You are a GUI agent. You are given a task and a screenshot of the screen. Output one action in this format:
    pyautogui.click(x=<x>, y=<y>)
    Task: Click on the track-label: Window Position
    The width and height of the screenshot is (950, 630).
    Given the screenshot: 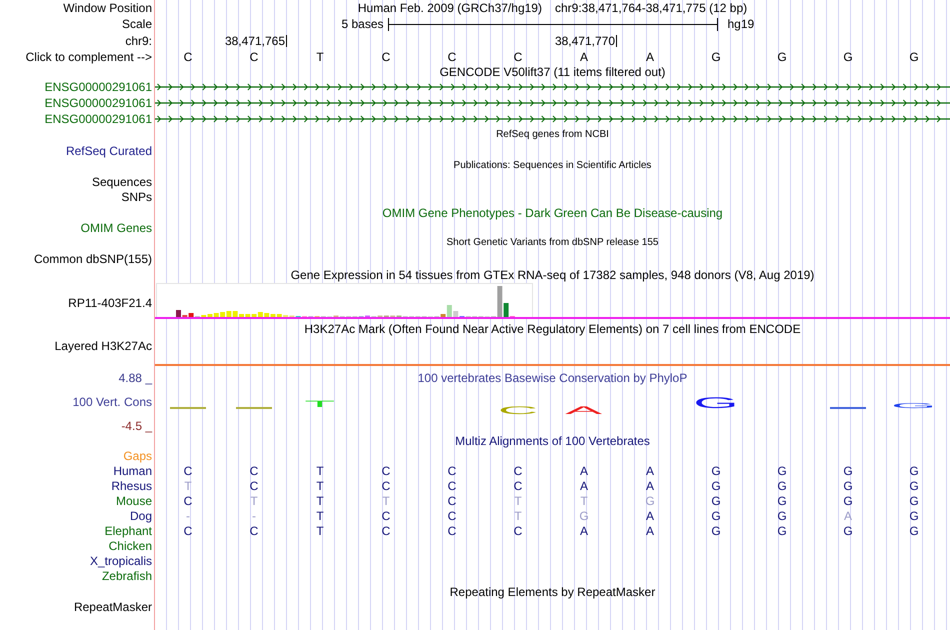 What is the action you would take?
    pyautogui.click(x=107, y=8)
    